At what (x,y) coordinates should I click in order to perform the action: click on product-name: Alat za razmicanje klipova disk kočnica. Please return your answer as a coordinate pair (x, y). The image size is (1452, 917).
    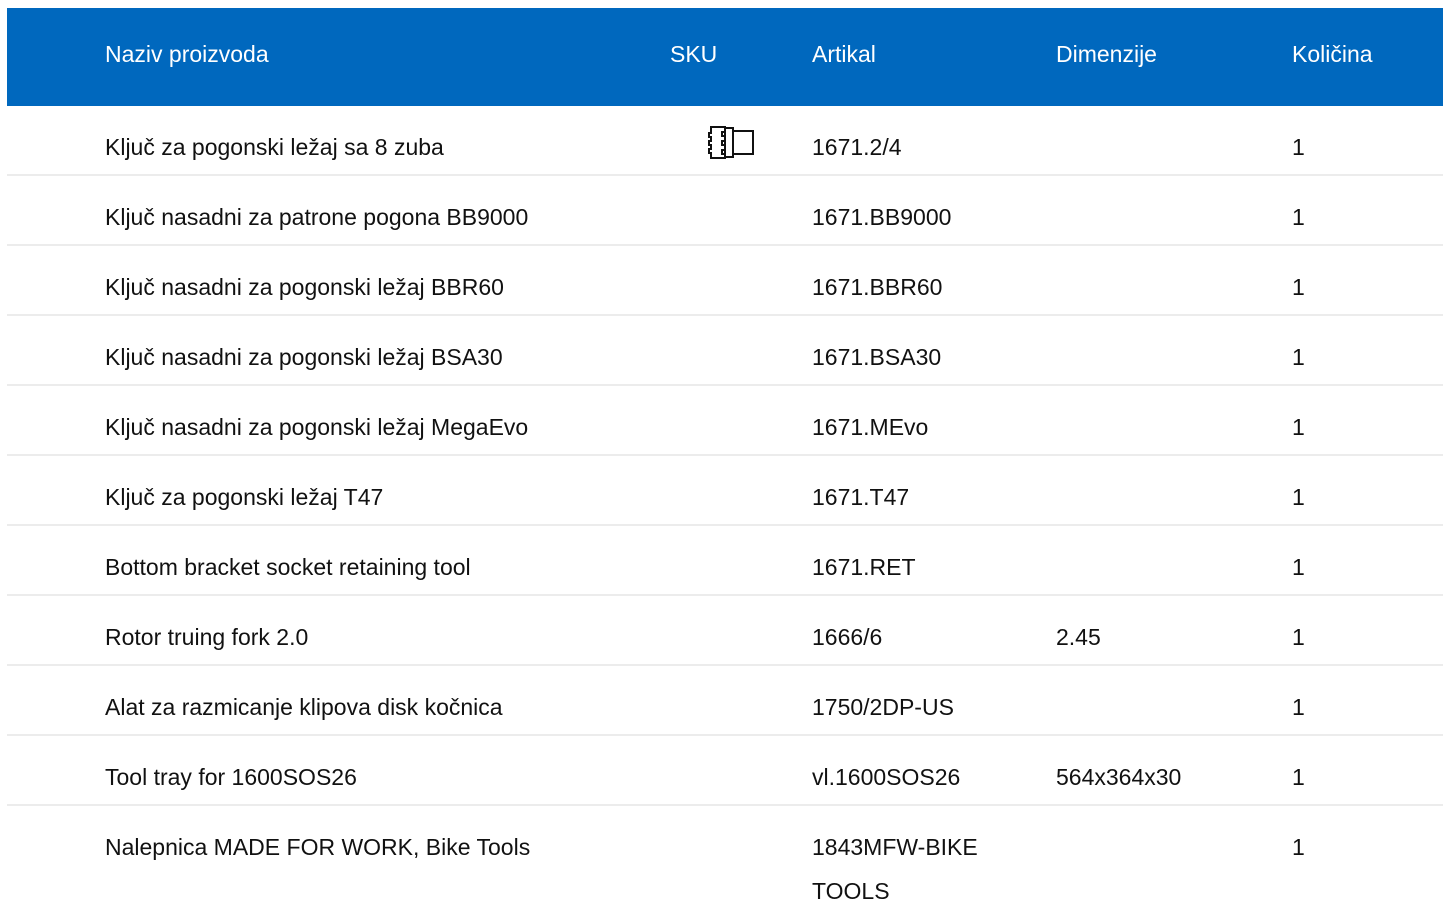
    Looking at the image, I should click on (304, 707).